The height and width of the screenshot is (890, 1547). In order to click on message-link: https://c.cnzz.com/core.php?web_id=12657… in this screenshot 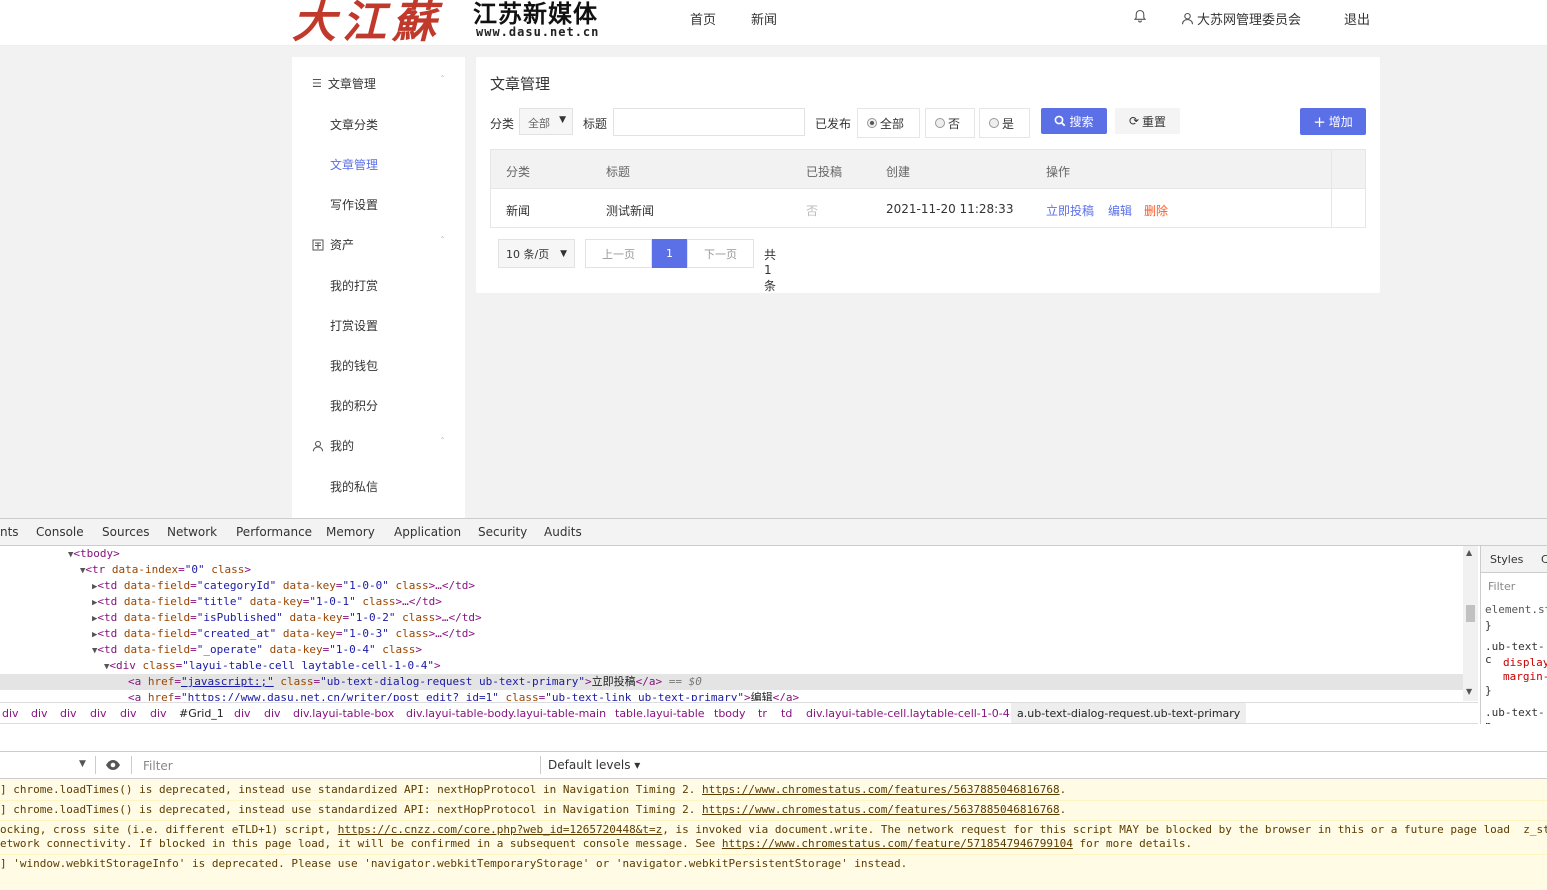, I will do `click(500, 829)`.